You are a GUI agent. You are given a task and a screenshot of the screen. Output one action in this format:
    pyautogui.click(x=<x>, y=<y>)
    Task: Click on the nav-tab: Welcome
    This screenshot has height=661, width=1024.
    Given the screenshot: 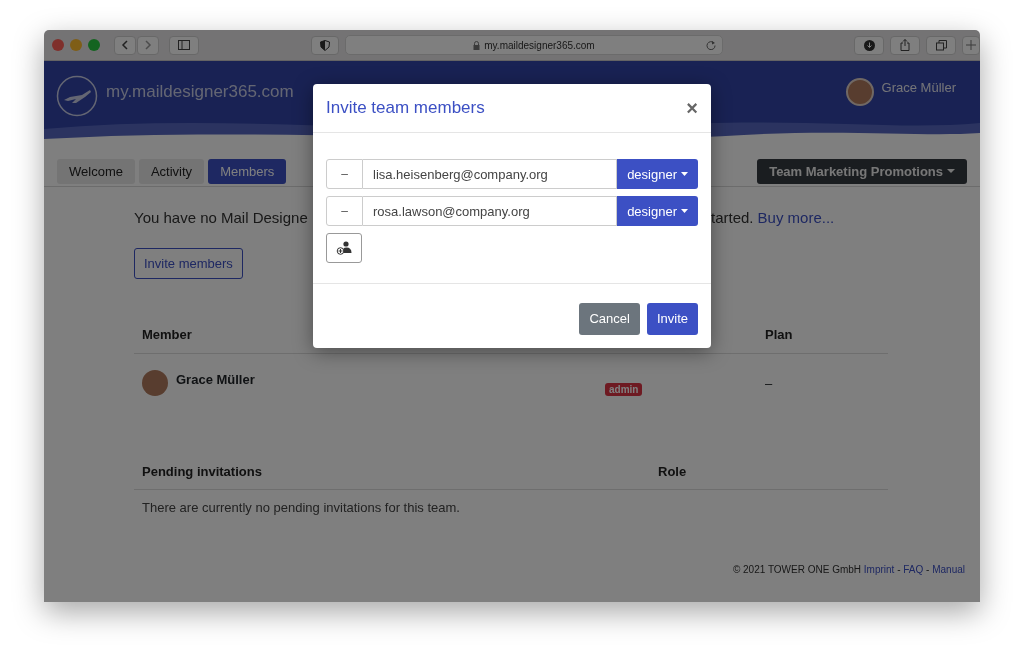 What is the action you would take?
    pyautogui.click(x=96, y=171)
    